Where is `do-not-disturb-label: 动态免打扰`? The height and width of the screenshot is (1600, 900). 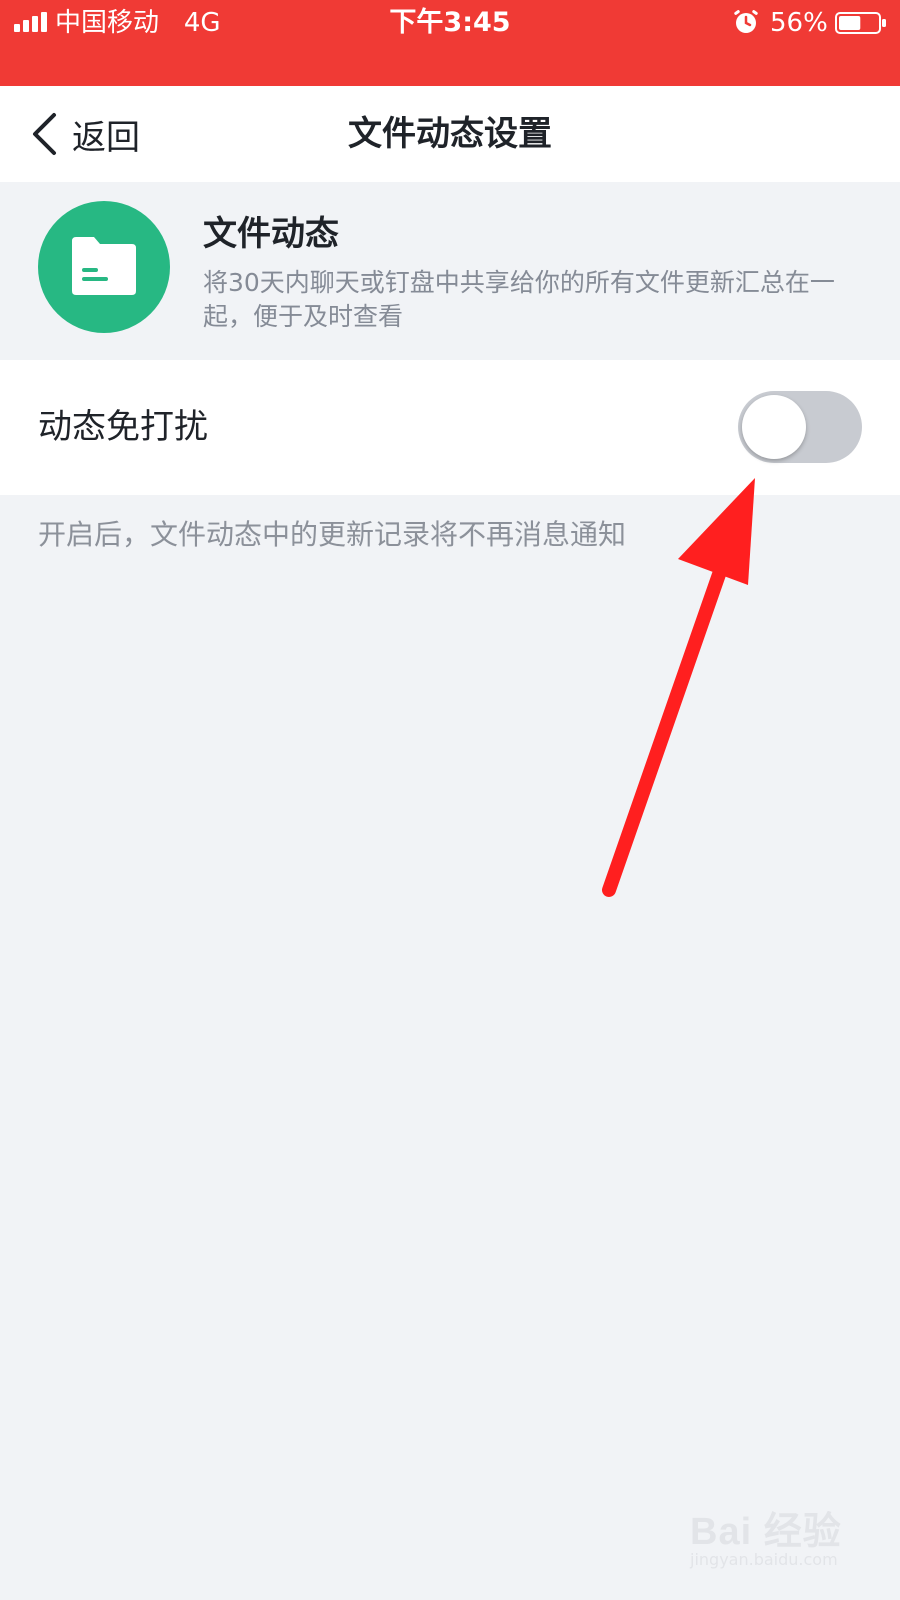 do-not-disturb-label: 动态免打扰 is located at coordinates (123, 427).